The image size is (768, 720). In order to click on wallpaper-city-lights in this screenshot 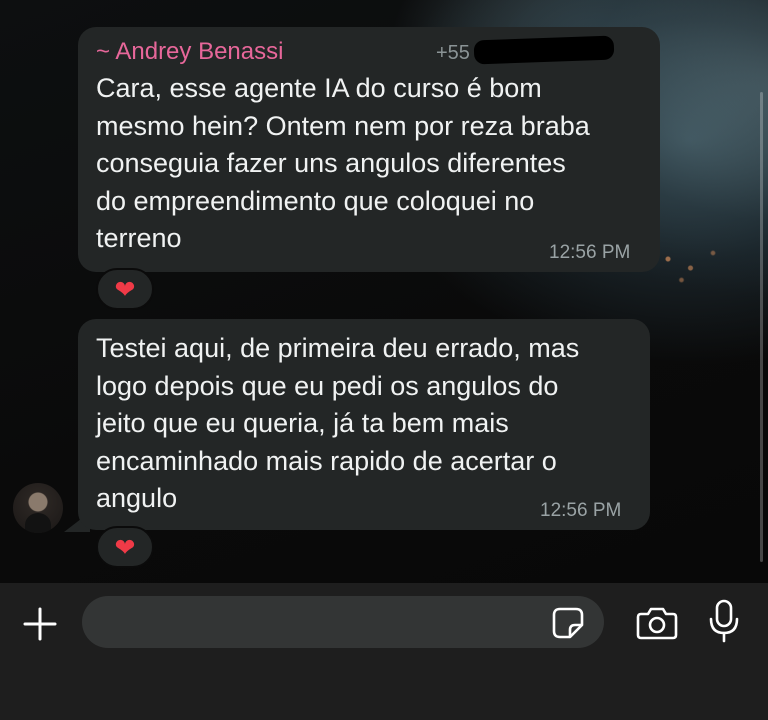, I will do `click(695, 265)`.